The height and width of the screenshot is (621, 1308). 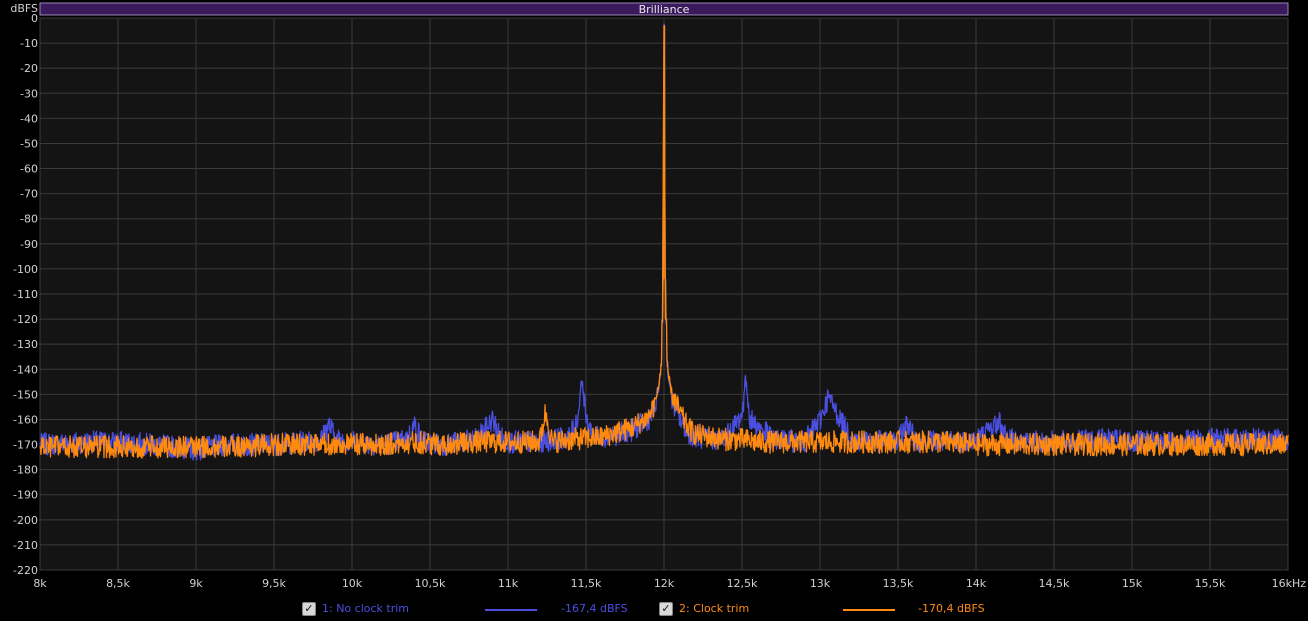 What do you see at coordinates (29, 169) in the screenshot?
I see `y-tick-label: -60` at bounding box center [29, 169].